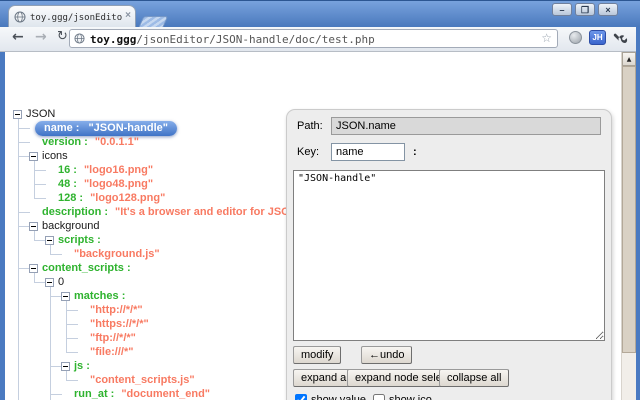 The width and height of the screenshot is (640, 400). I want to click on window-controls: – ❐ ×, so click(585, 9).